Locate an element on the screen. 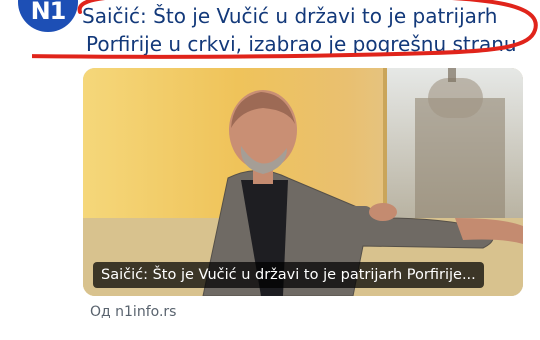 This screenshot has width=540, height=340. link-source: Од n1info.rs is located at coordinates (133, 312).